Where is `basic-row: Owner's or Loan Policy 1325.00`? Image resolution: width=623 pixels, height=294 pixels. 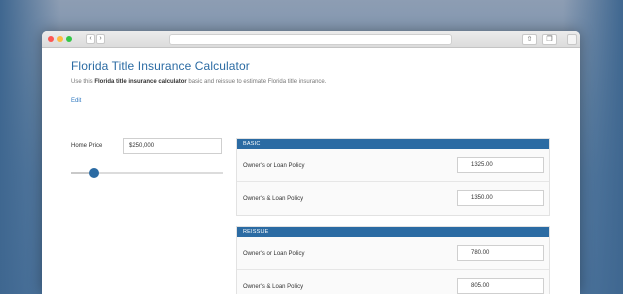
basic-row: Owner's or Loan Policy 1325.00 is located at coordinates (393, 165).